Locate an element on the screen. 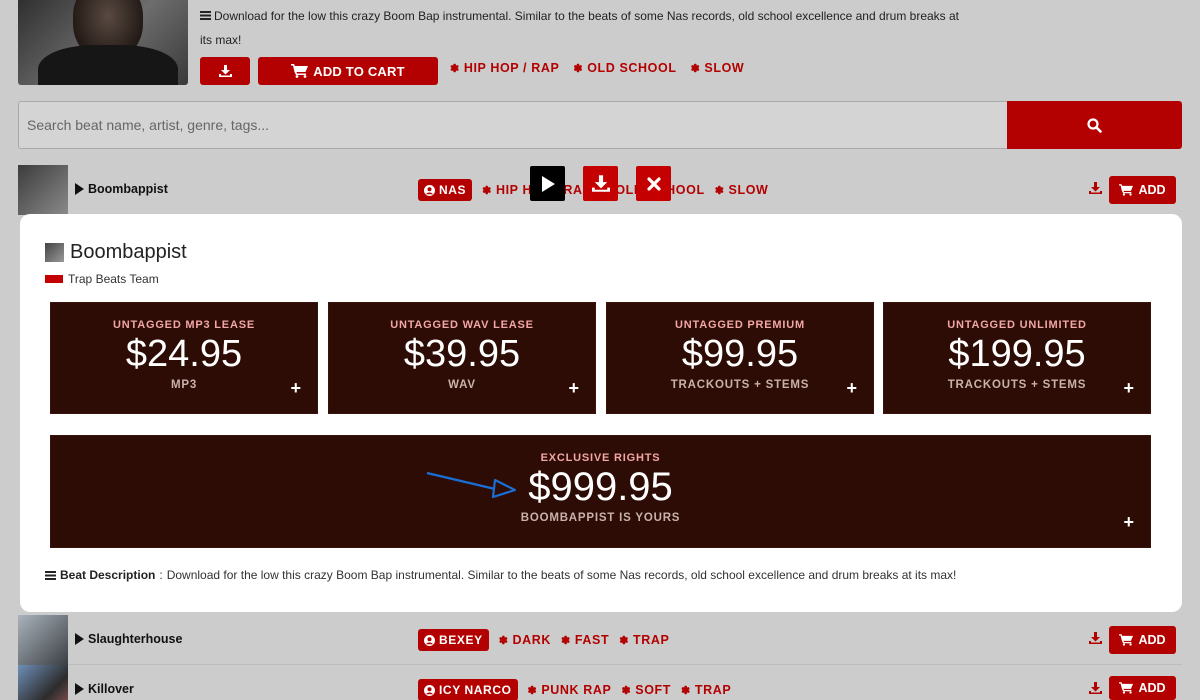  search-button is located at coordinates (1094, 125).